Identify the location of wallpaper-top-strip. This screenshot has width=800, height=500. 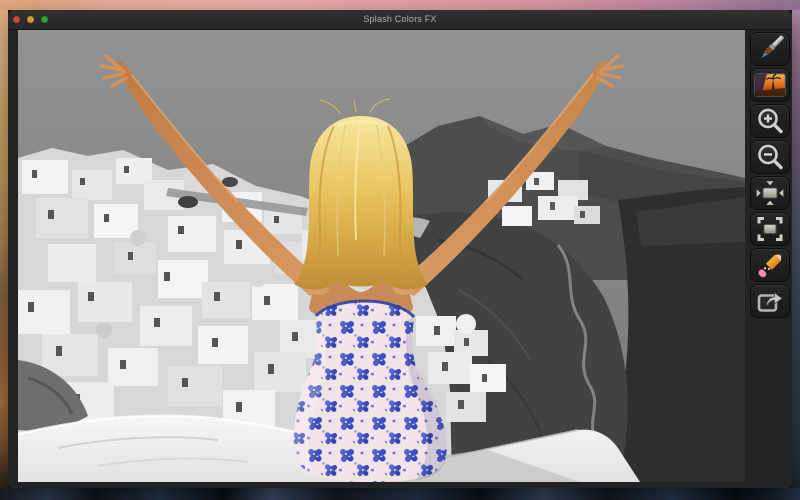
(400, 5).